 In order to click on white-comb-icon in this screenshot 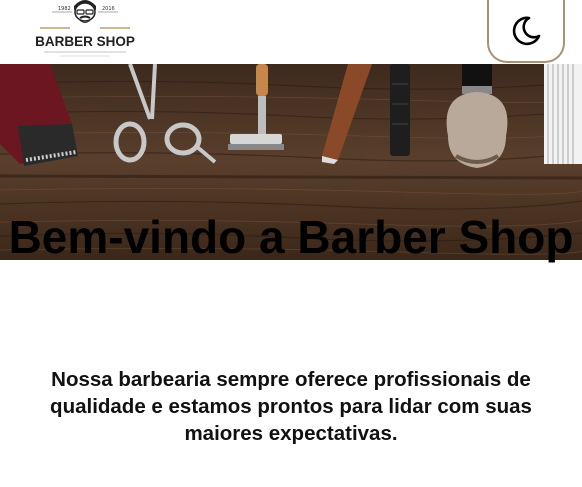, I will do `click(563, 114)`.